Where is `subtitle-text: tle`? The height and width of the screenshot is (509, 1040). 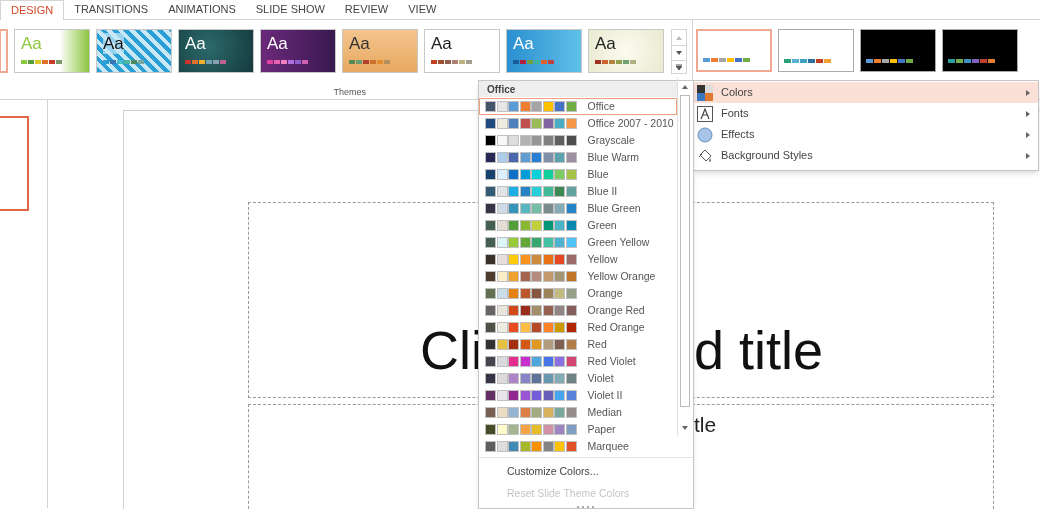 subtitle-text: tle is located at coordinates (705, 425).